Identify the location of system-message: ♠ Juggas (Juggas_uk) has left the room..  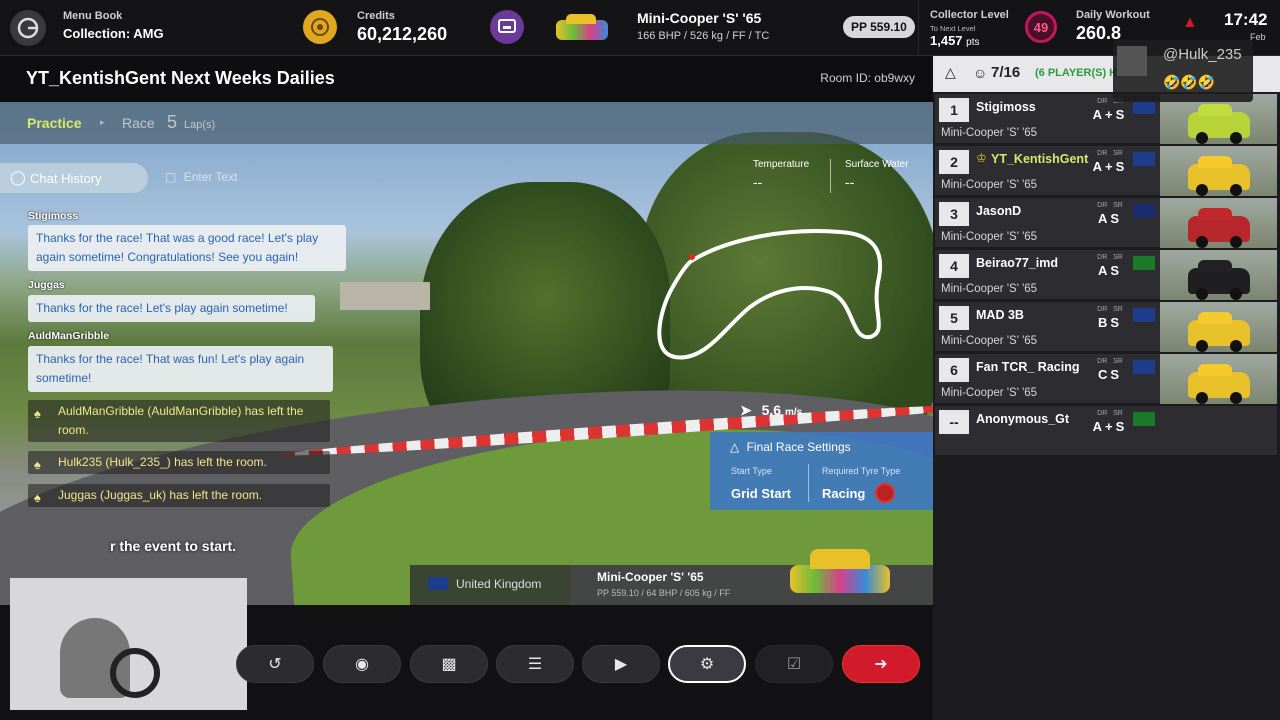
(179, 495).